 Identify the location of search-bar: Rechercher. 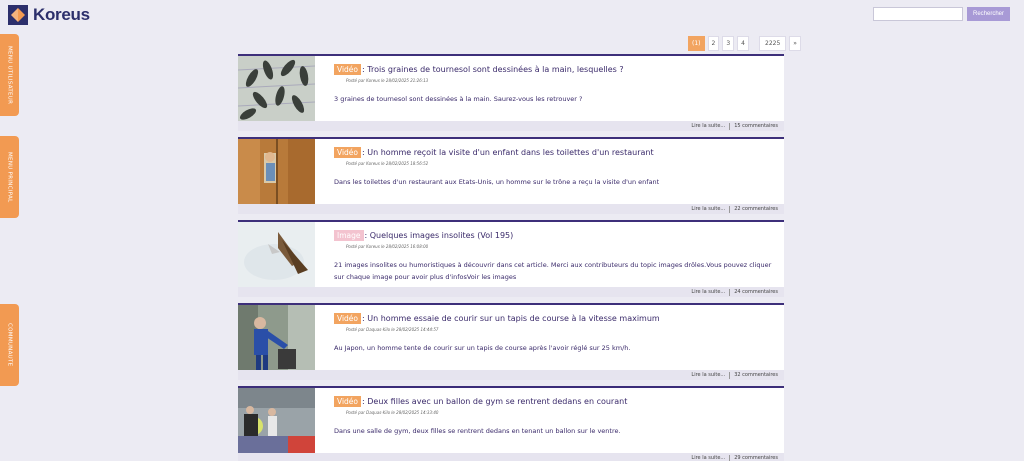
(941, 14).